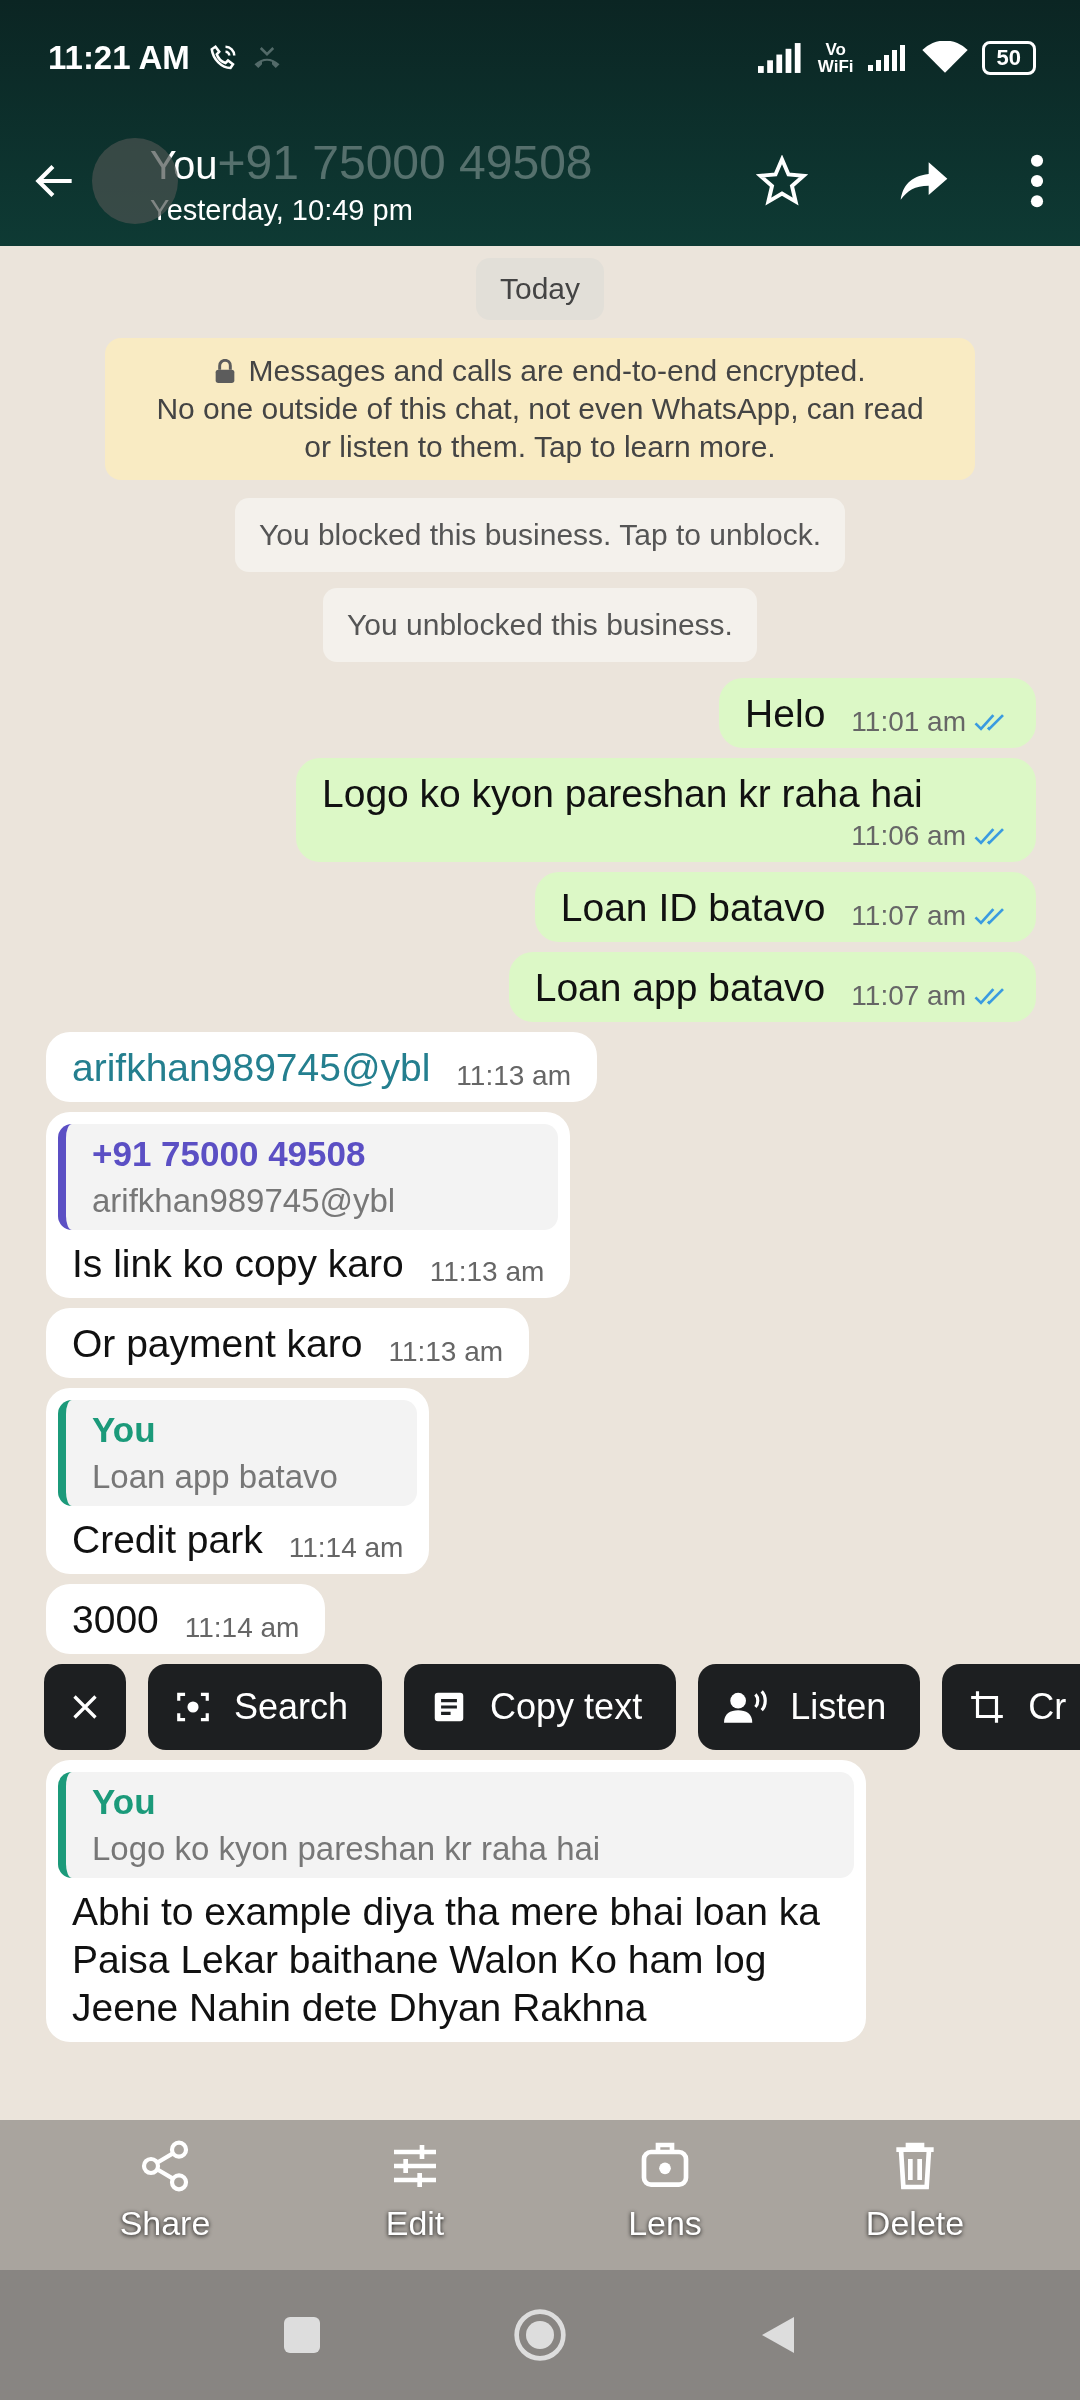 This screenshot has width=1080, height=2400. Describe the element at coordinates (85, 1707) in the screenshot. I see `close-button` at that location.